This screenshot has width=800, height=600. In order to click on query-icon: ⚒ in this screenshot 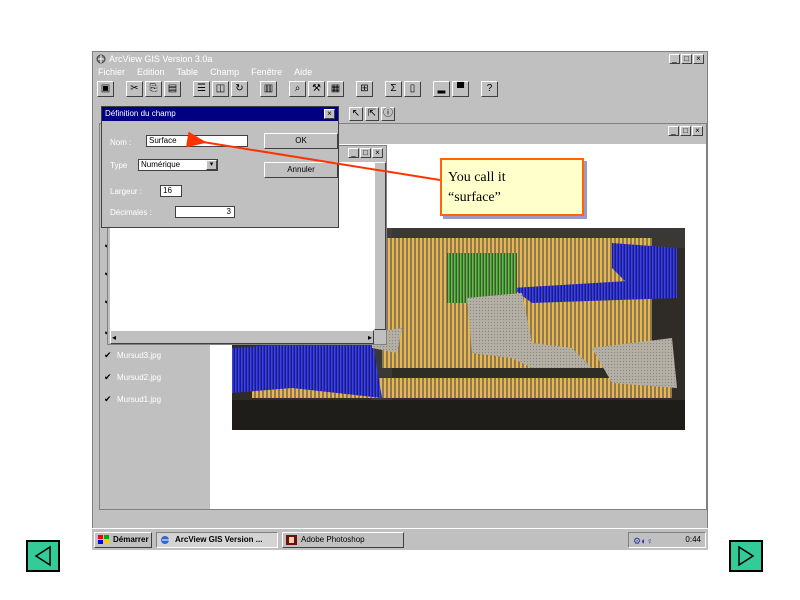, I will do `click(316, 89)`.